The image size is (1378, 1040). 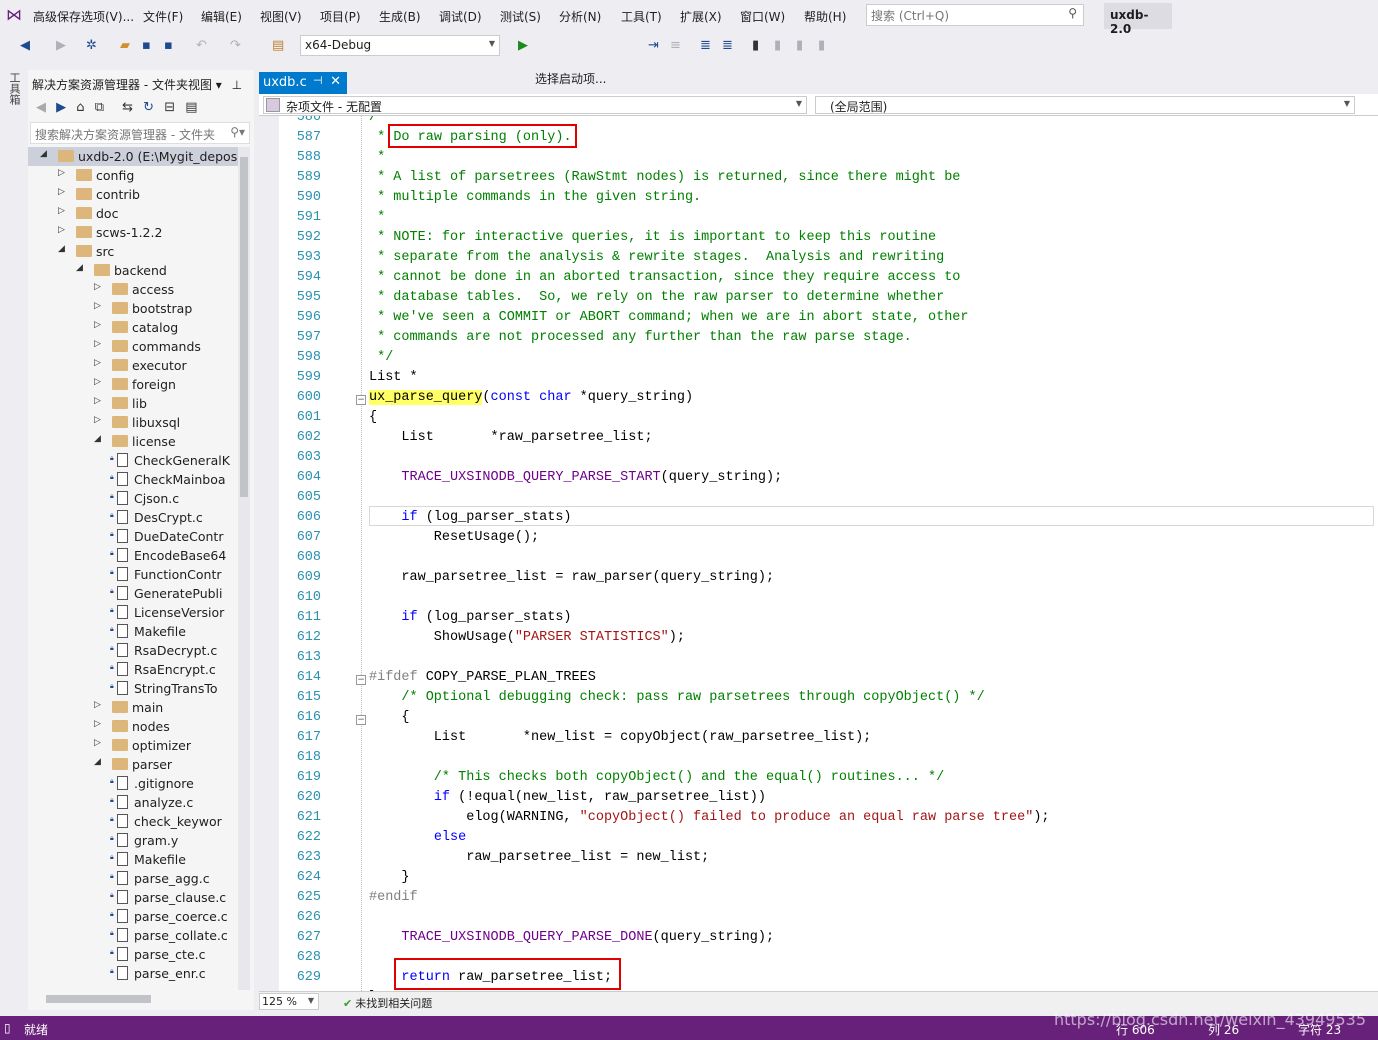 I want to click on tree-item: ▷ doc, so click(x=133, y=213).